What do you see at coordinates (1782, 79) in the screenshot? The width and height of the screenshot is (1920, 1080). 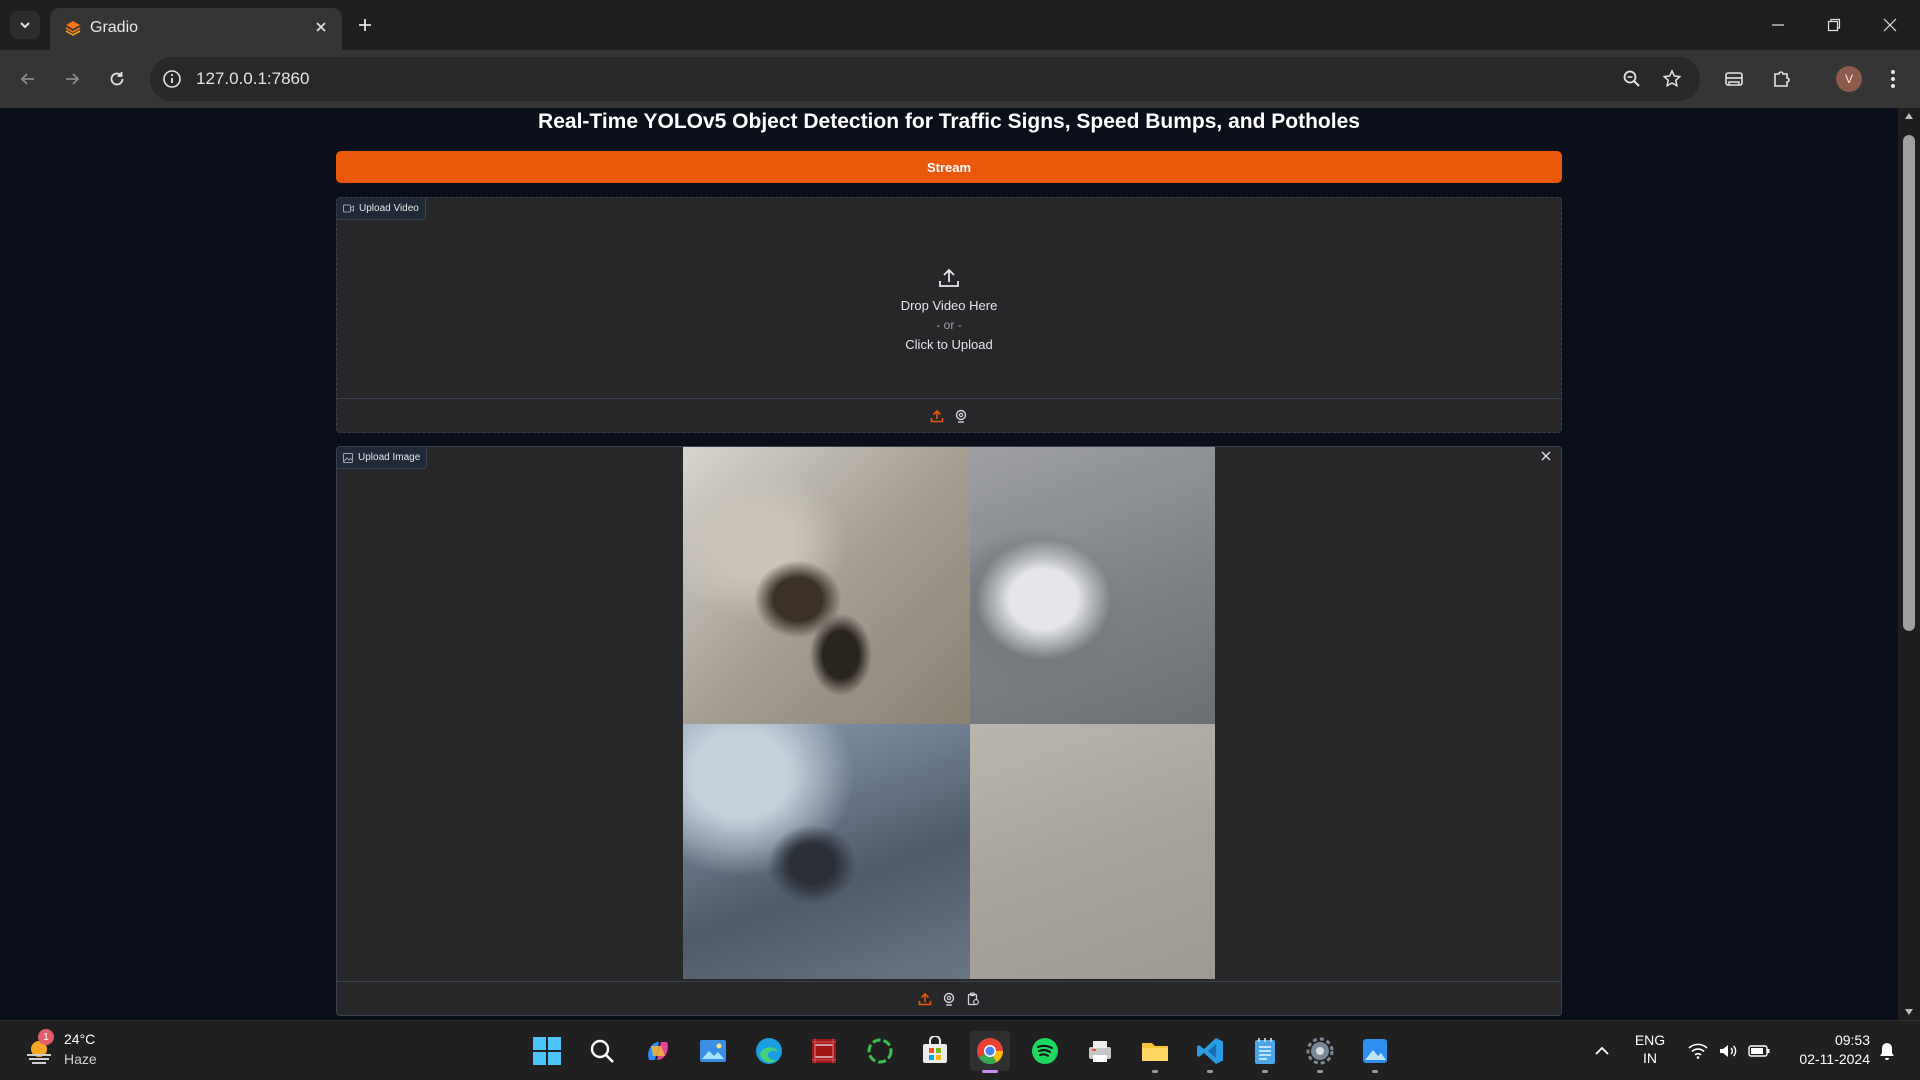 I see `extensions-button` at bounding box center [1782, 79].